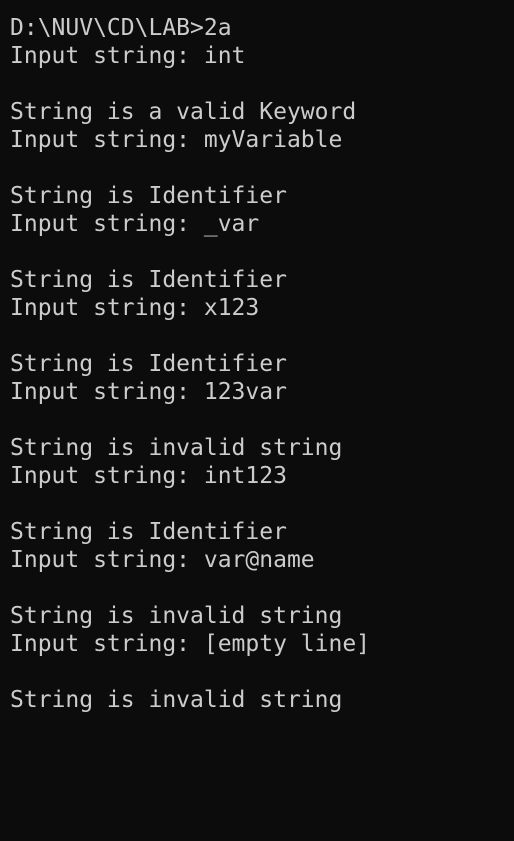  I want to click on output-line: String is a valid Keyword, so click(183, 112).